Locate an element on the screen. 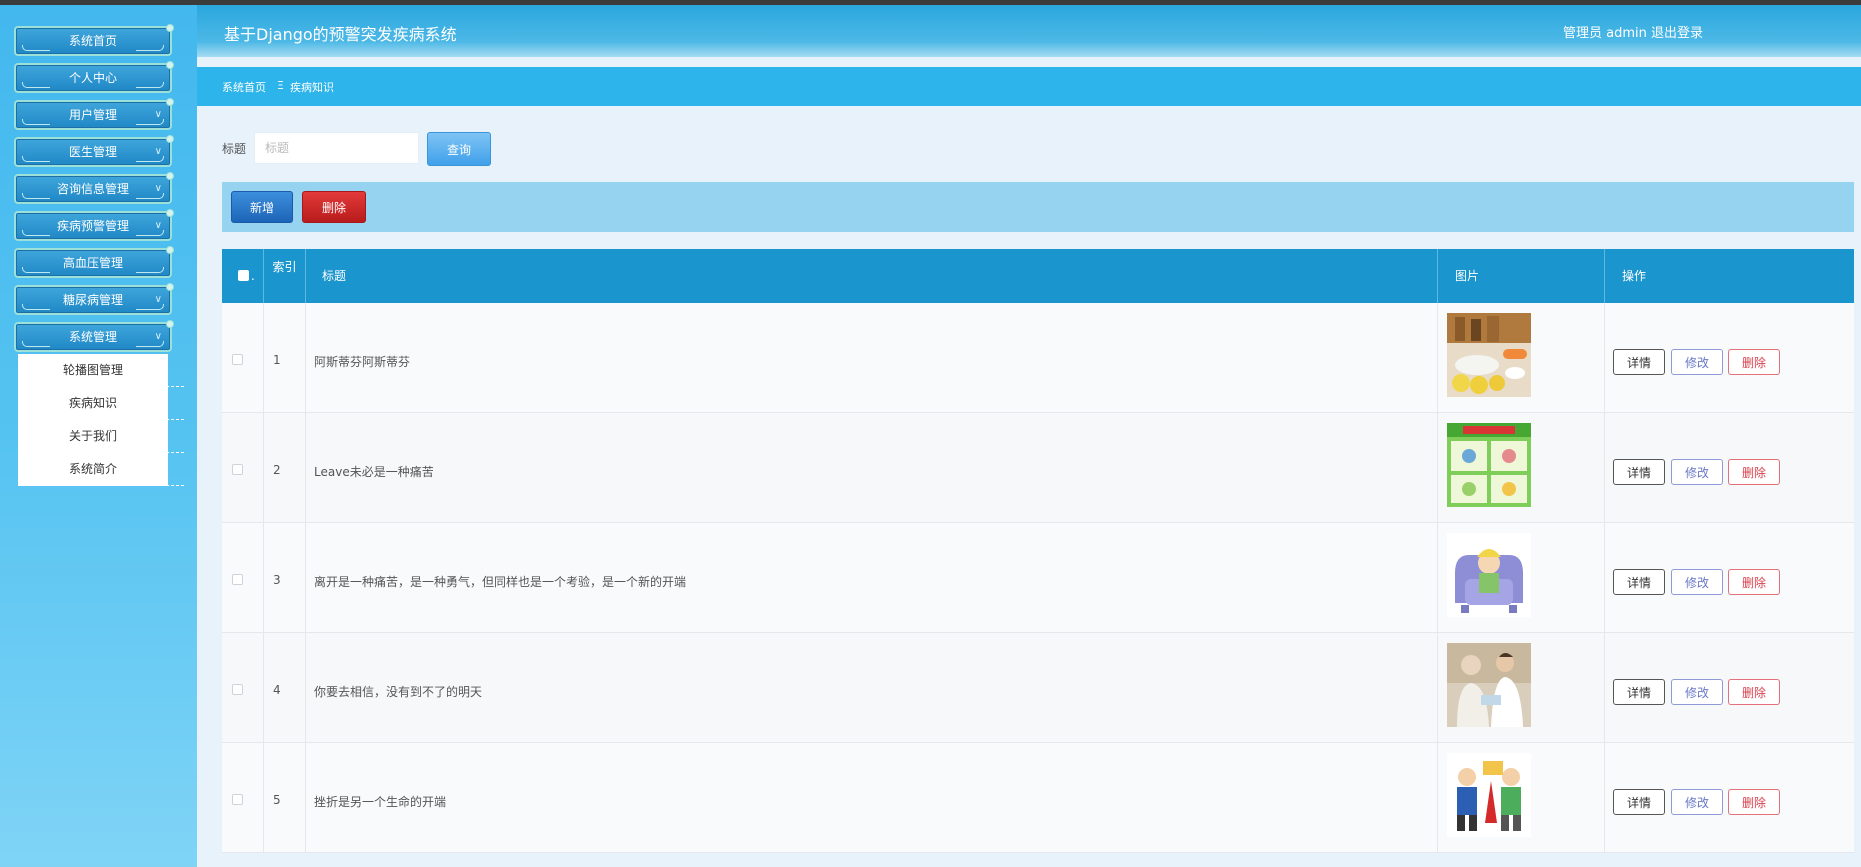  sidebar-item-label: 用户管理 is located at coordinates (92, 115).